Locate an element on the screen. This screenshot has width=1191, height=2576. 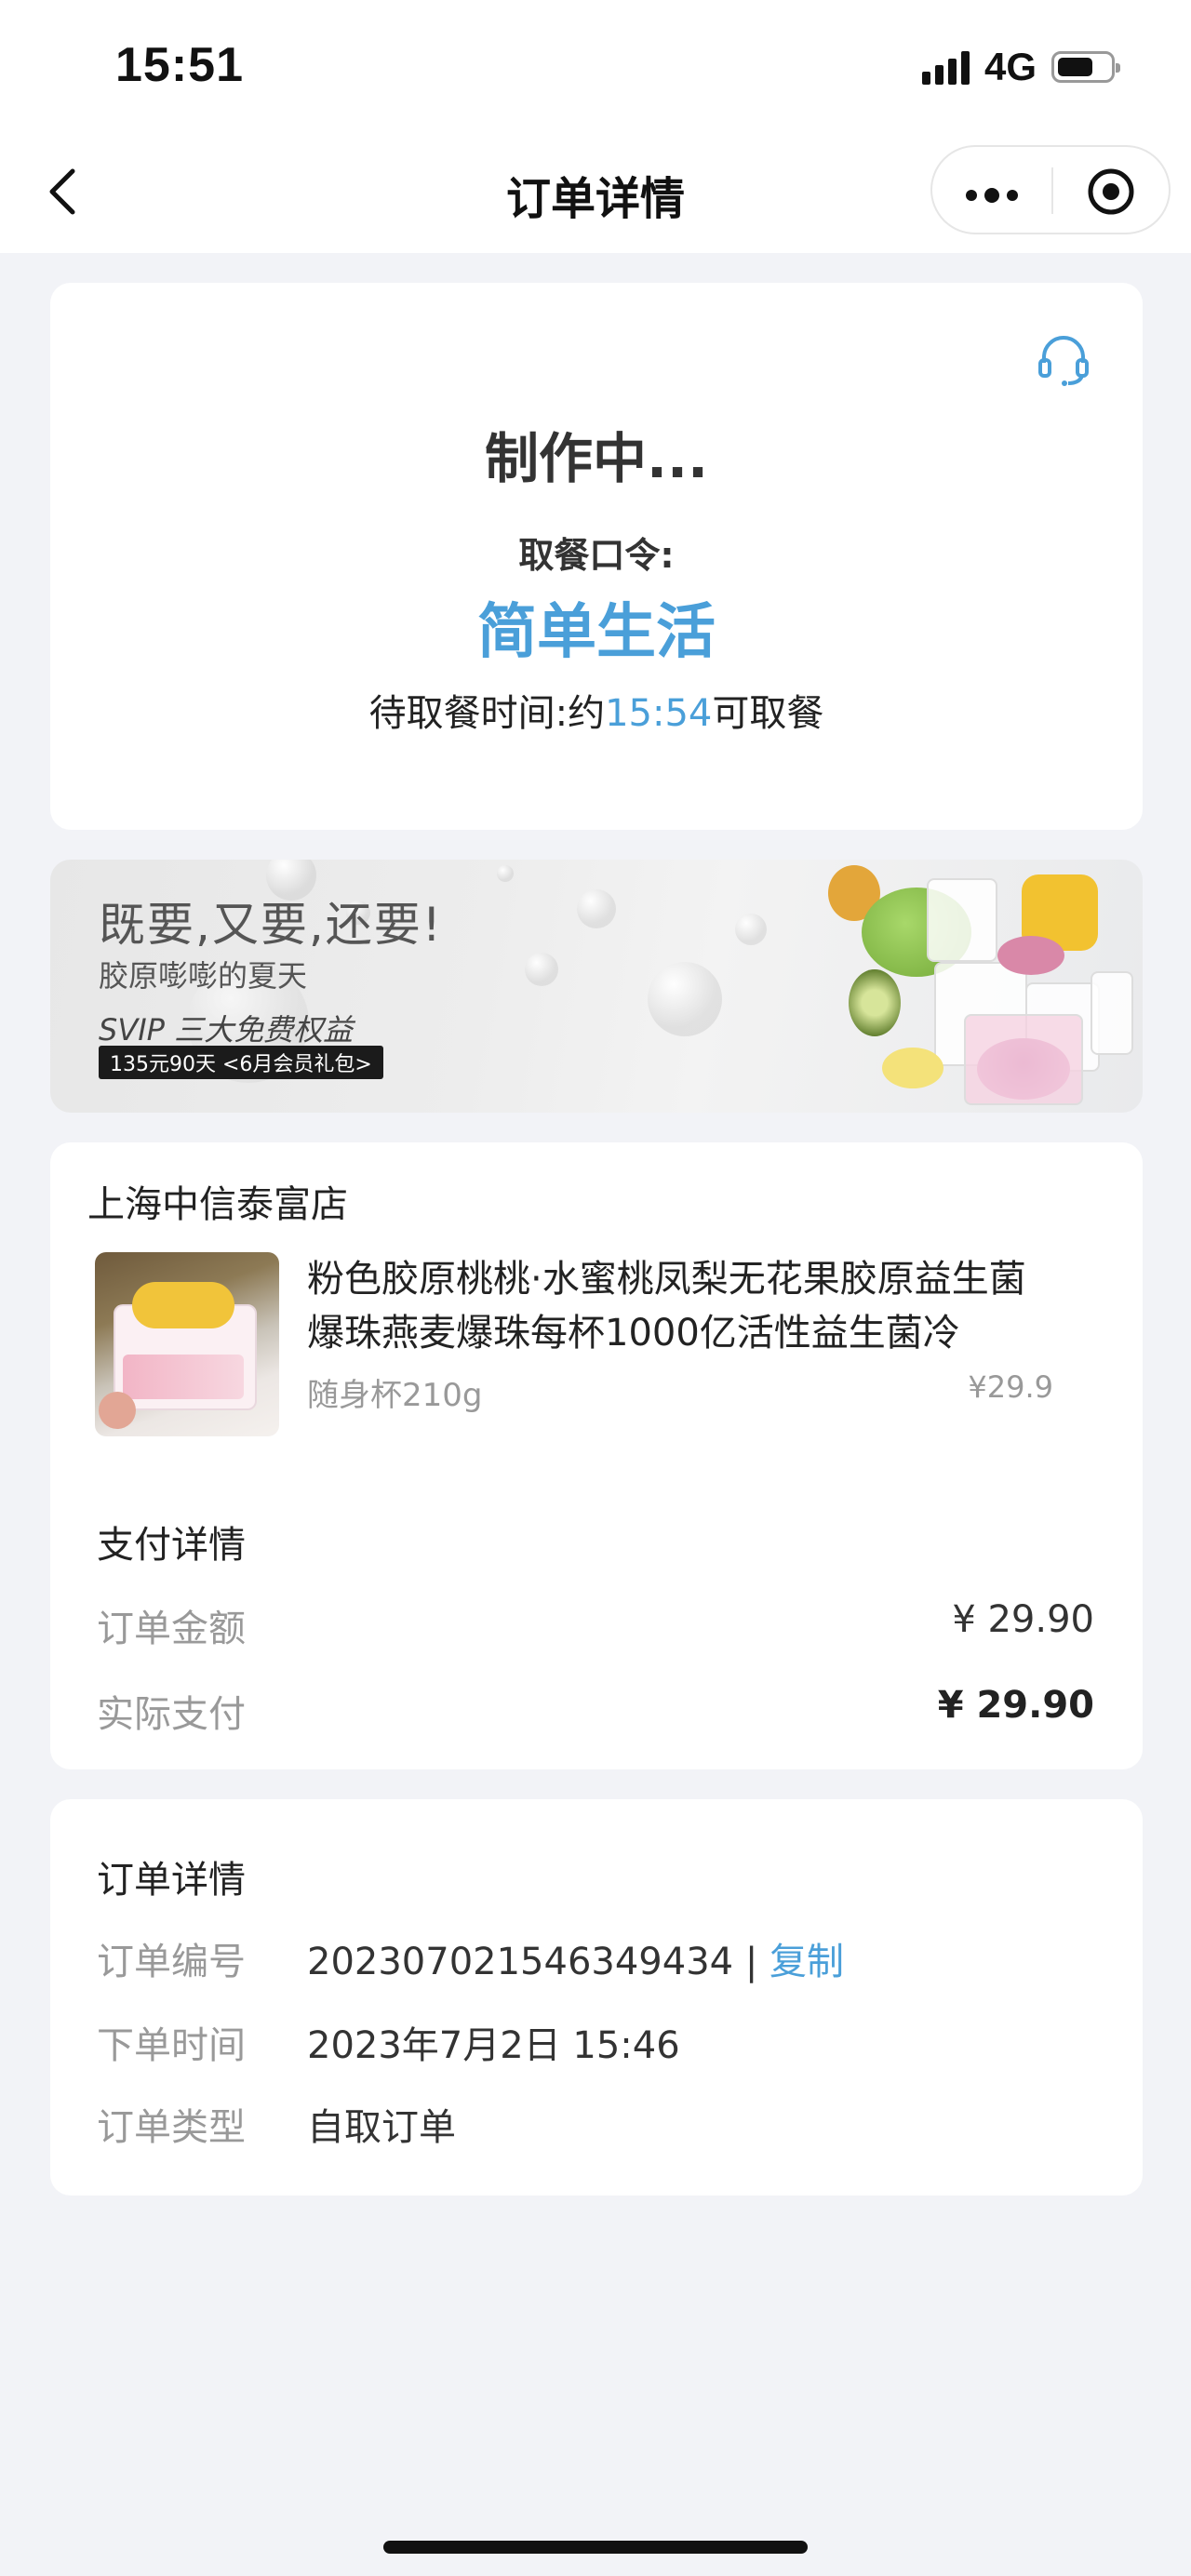
banner-headline: 既要,又要,还要! is located at coordinates (271, 925).